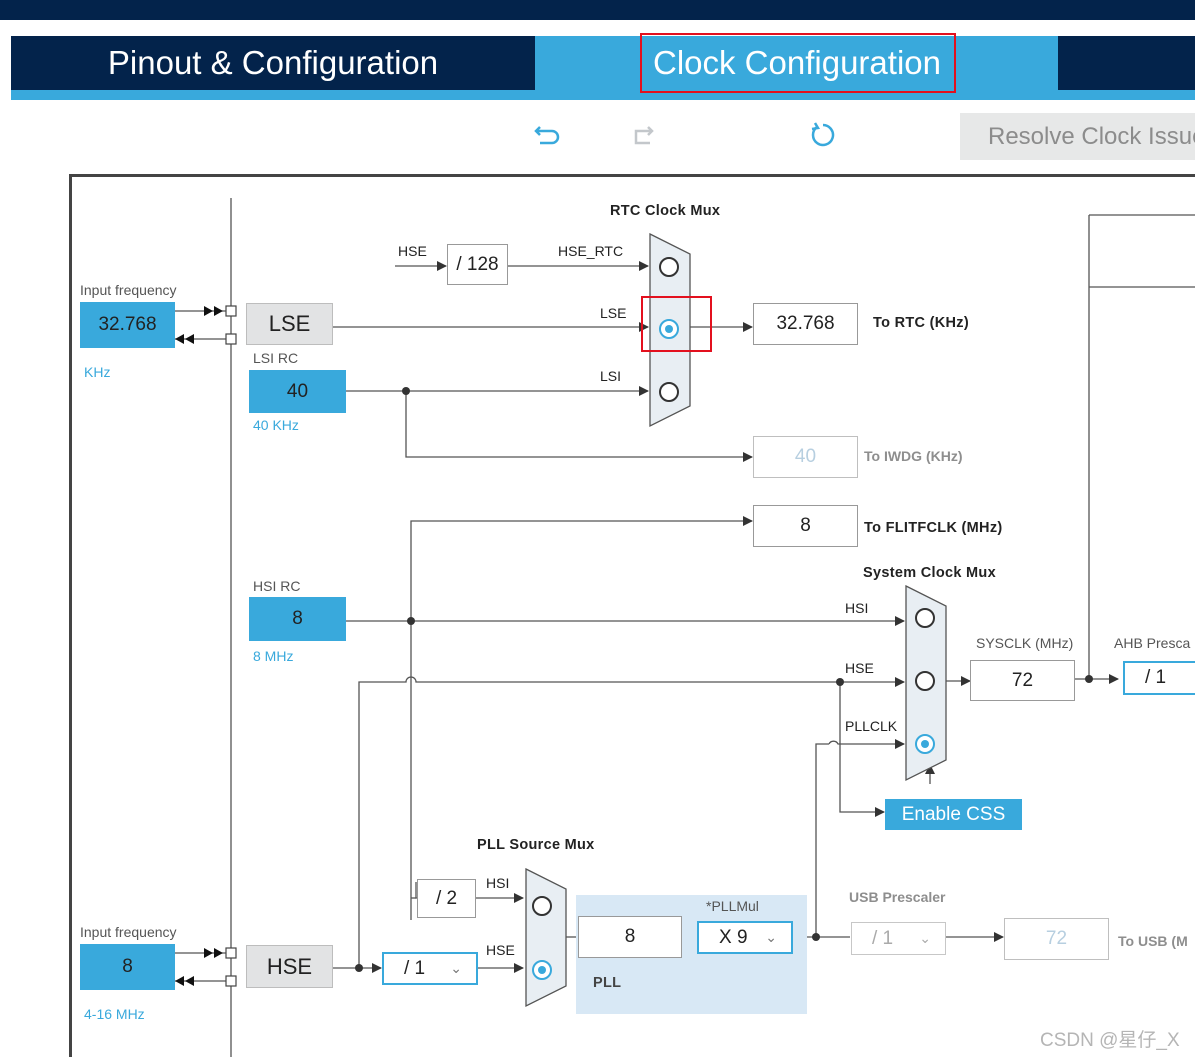  What do you see at coordinates (898, 938) in the screenshot?
I see `usb-prescaler-select: / 1 ⌄` at bounding box center [898, 938].